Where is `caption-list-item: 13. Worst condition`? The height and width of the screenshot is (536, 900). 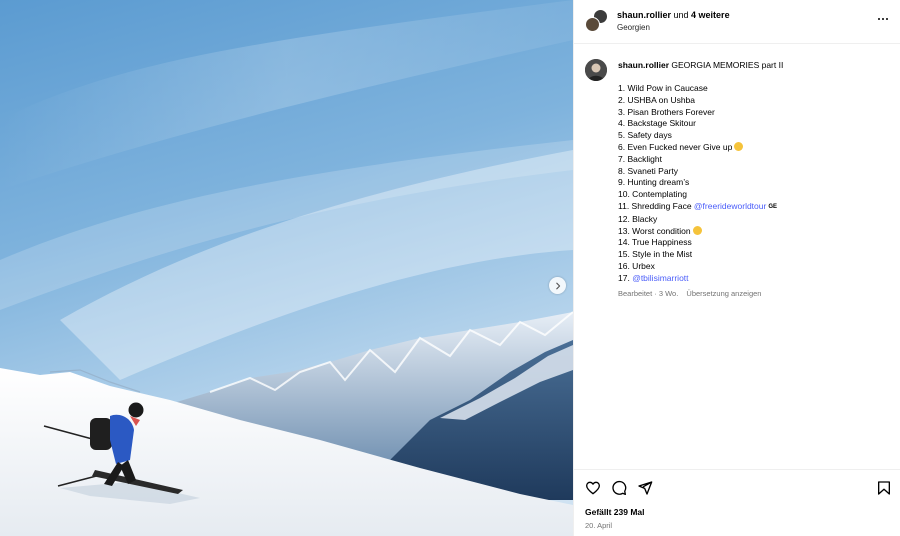 caption-list-item: 13. Worst condition is located at coordinates (697, 231).